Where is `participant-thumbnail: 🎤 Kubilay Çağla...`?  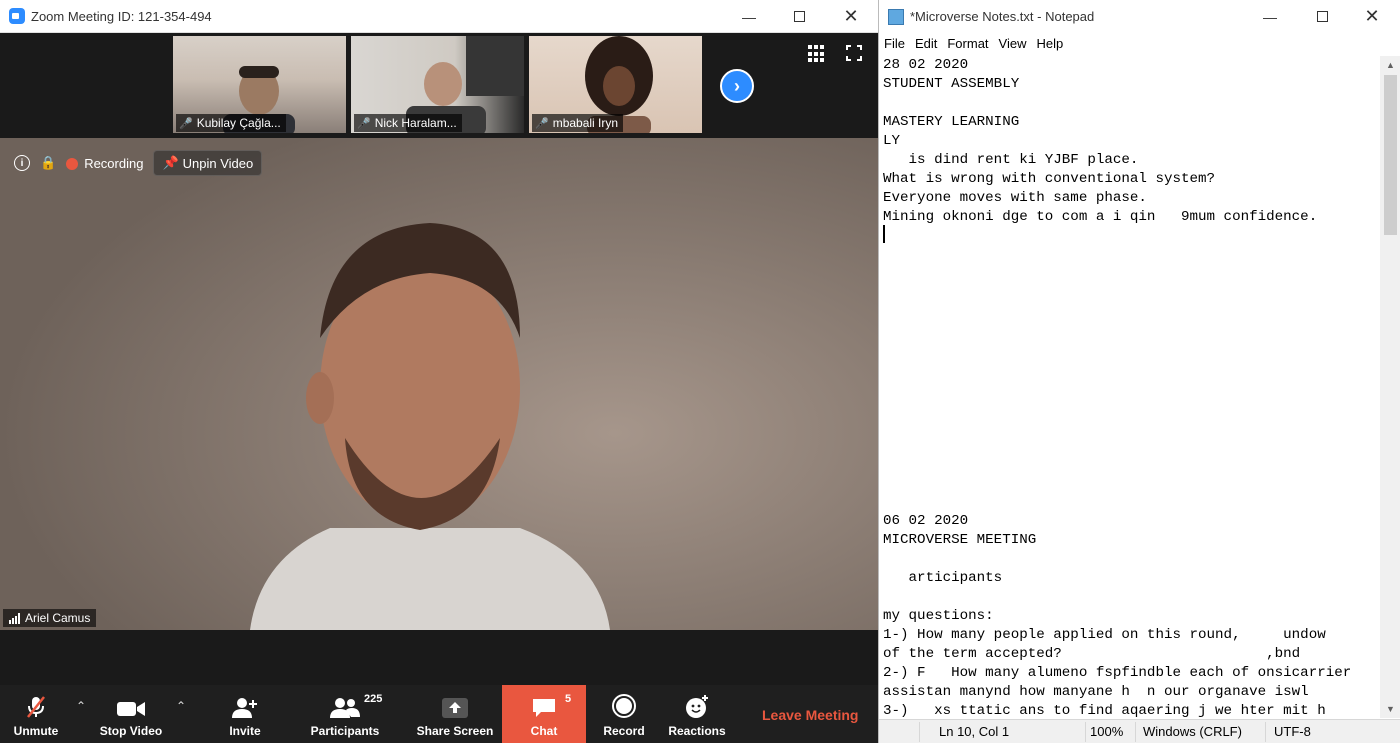 participant-thumbnail: 🎤 Kubilay Çağla... is located at coordinates (259, 84).